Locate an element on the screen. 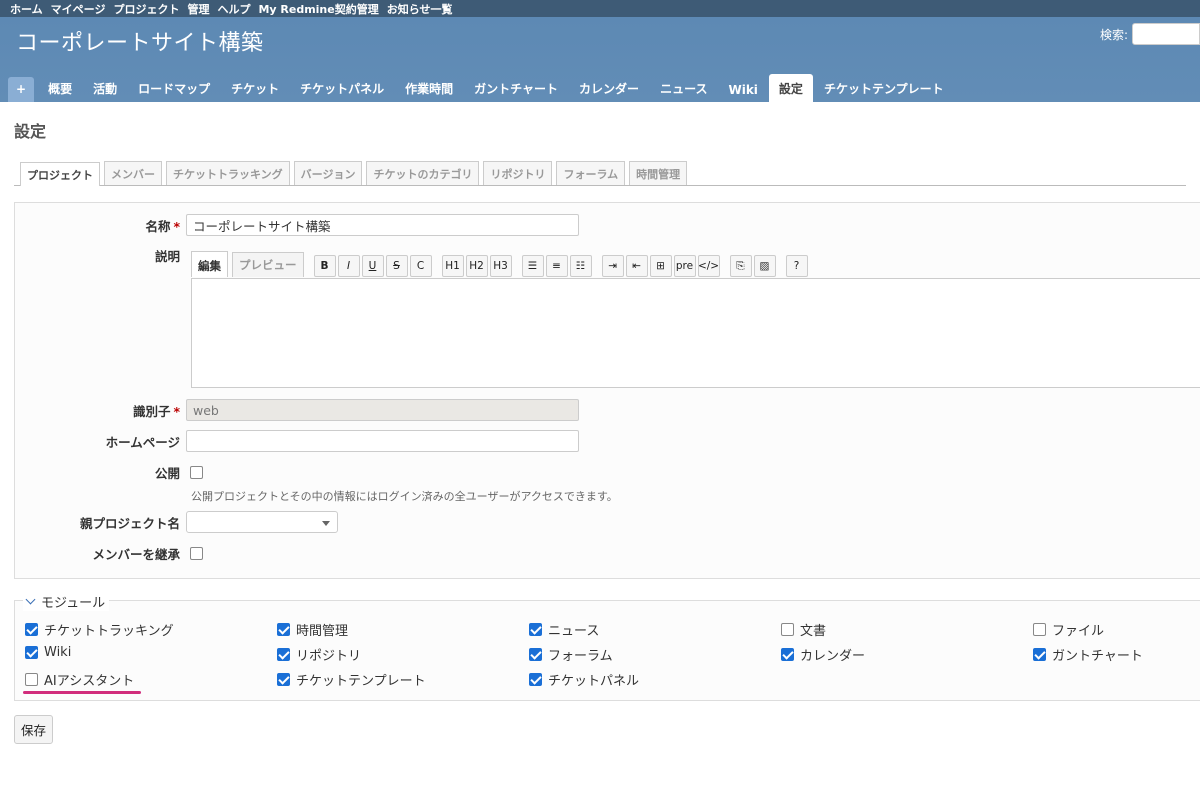  subtab-members: メンバー is located at coordinates (133, 173).